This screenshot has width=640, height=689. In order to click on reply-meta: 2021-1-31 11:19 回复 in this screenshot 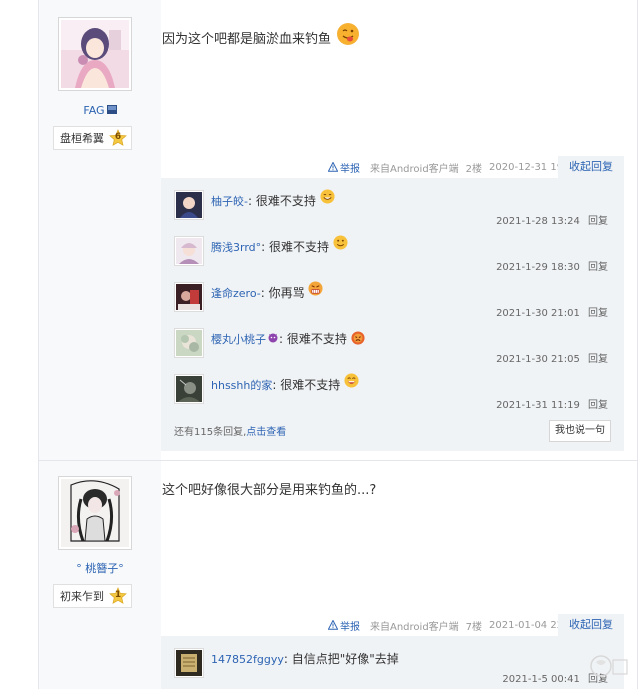, I will do `click(552, 403)`.